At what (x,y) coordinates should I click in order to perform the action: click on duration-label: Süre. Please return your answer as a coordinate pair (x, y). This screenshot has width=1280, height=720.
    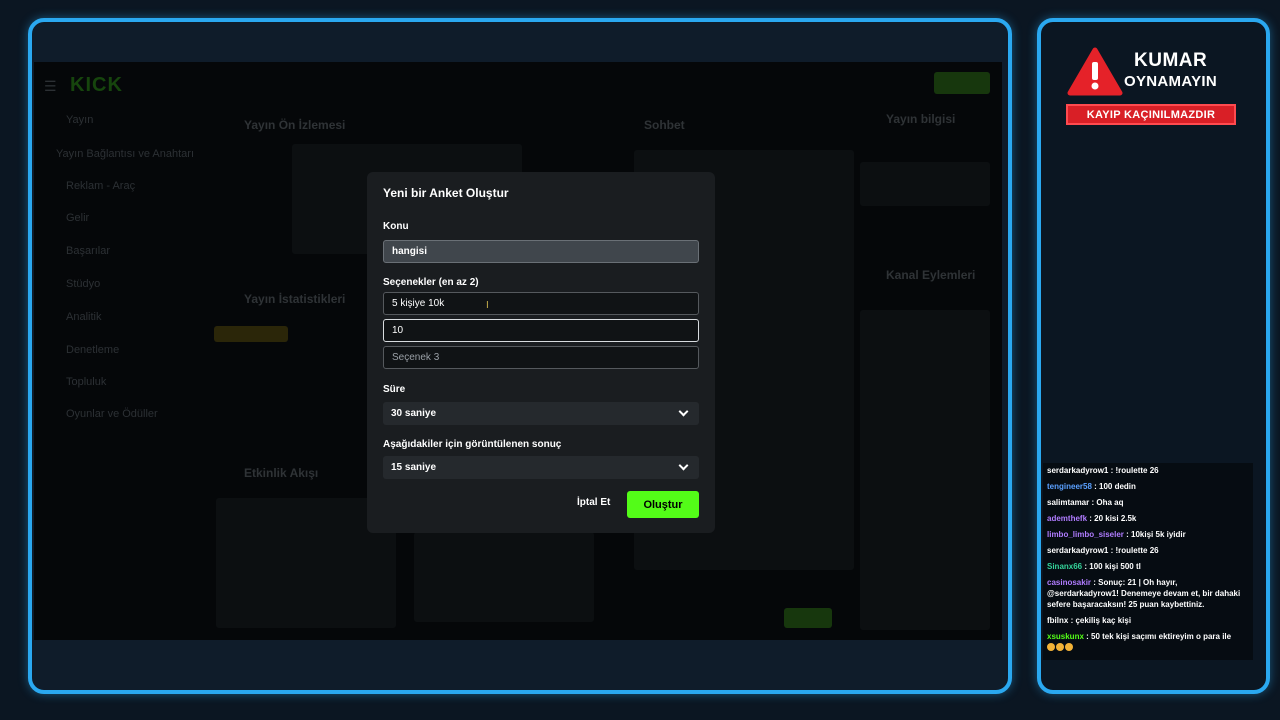
    Looking at the image, I should click on (394, 389).